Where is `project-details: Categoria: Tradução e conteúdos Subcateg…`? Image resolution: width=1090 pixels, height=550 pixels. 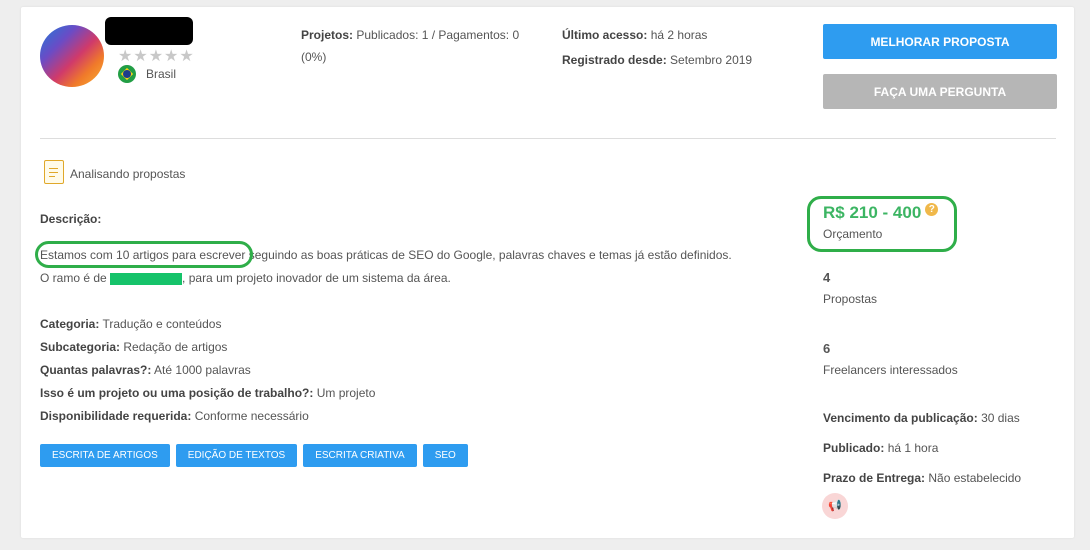 project-details: Categoria: Tradução e conteúdos Subcateg… is located at coordinates (420, 370).